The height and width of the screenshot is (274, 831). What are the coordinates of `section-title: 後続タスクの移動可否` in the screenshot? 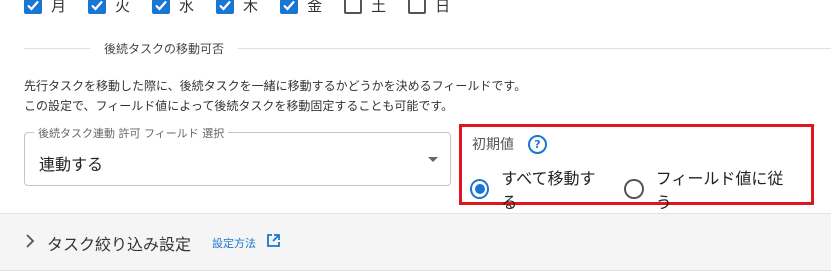 It's located at (164, 49).